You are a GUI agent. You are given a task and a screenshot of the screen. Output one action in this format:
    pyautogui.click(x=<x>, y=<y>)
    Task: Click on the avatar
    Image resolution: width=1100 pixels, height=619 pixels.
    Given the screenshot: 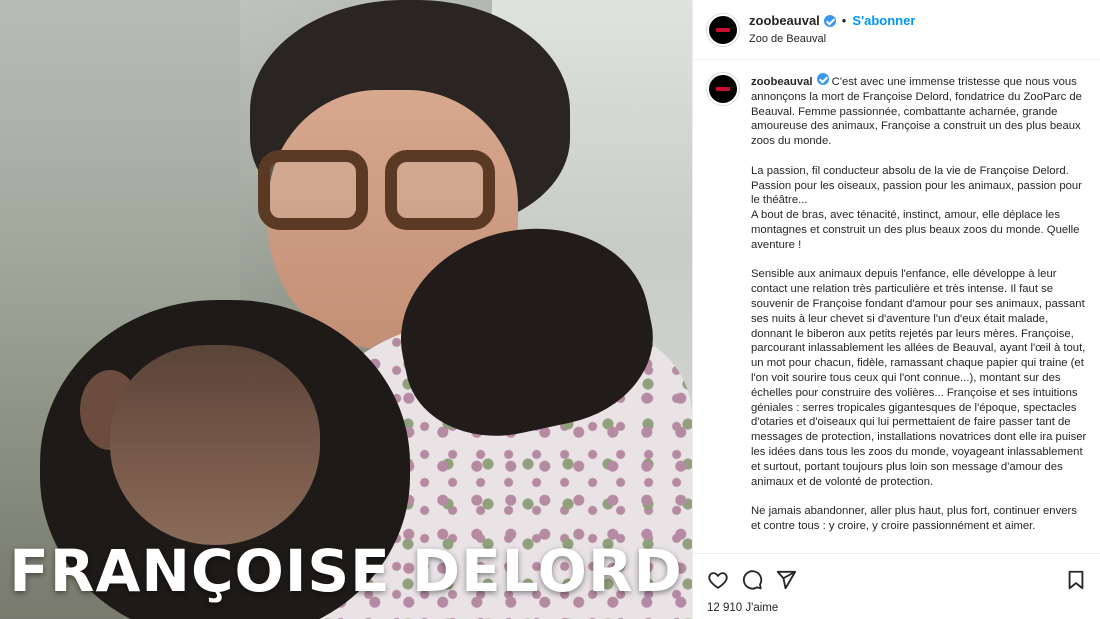 What is the action you would take?
    pyautogui.click(x=723, y=29)
    